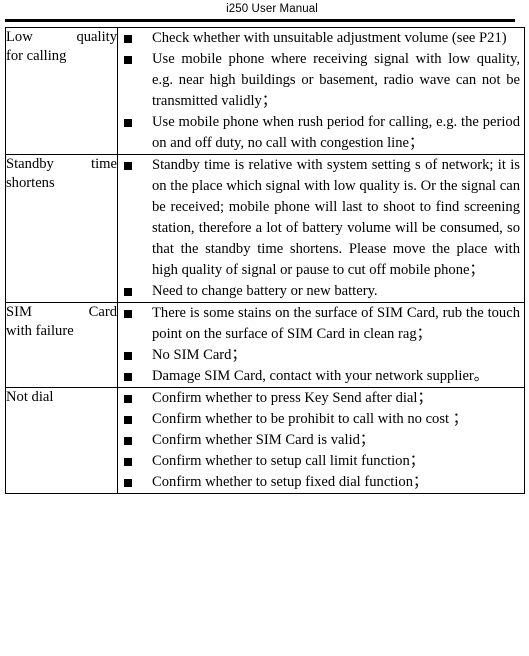  What do you see at coordinates (61, 228) in the screenshot?
I see `symptom-cell: Standby time shortens` at bounding box center [61, 228].